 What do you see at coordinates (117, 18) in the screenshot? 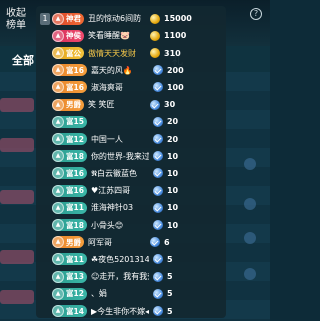
I see `user-name: 丑的惊动6间防` at bounding box center [117, 18].